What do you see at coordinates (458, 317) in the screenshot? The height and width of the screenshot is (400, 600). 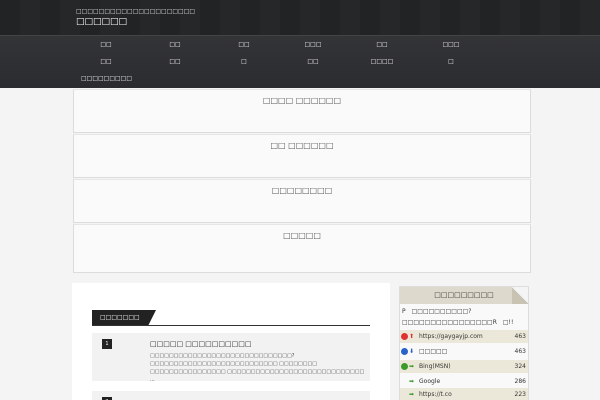 I see `widget-description: P □□□□□□□□□□? □□□□□□□□□□□□□□□□R □!!` at bounding box center [458, 317].